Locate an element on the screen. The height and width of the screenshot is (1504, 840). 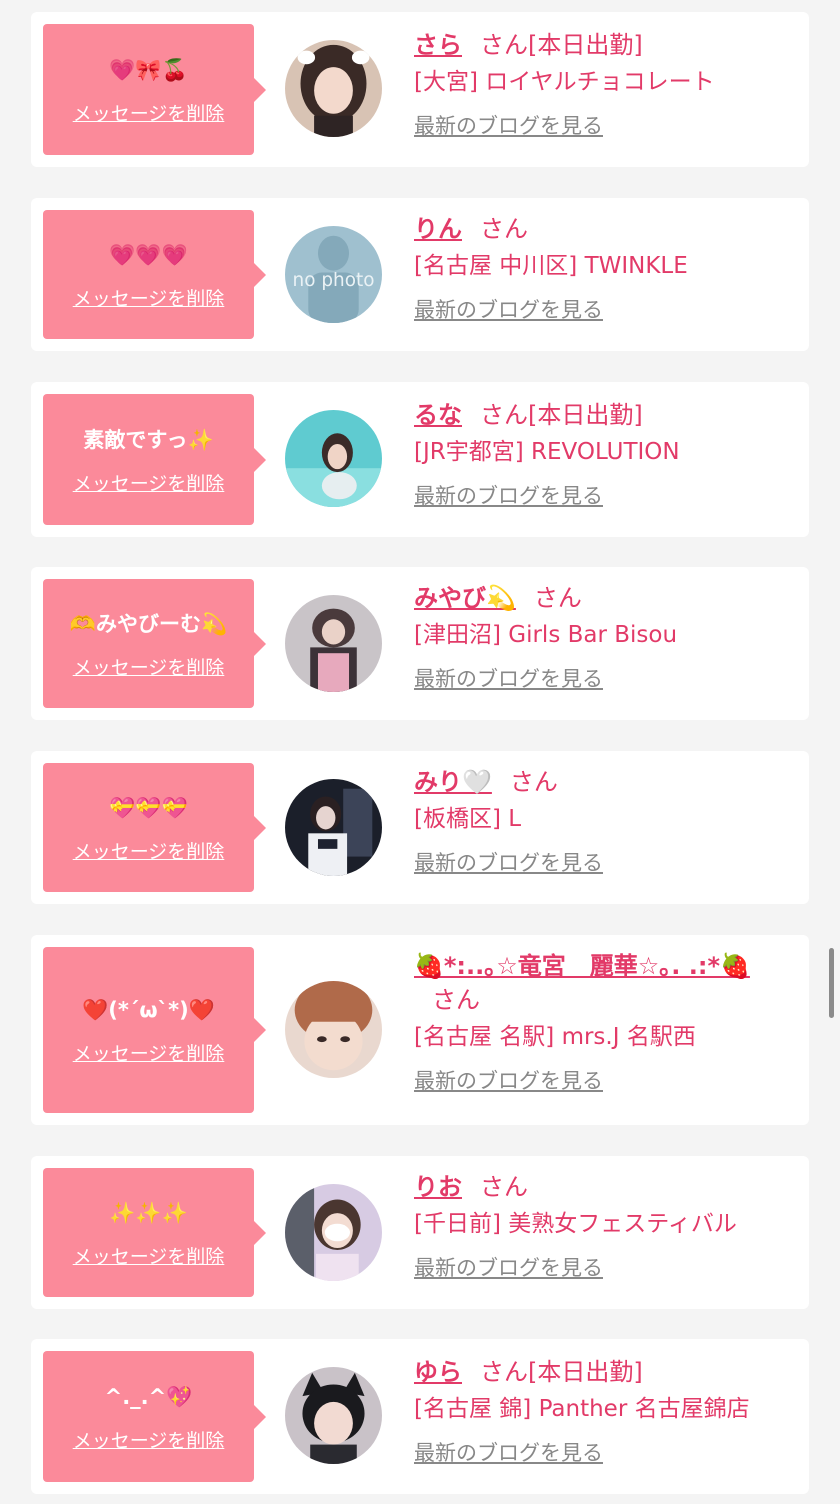
message-bubble: 🫶みやびーむ💫 メッセージを削除 is located at coordinates (154, 643).